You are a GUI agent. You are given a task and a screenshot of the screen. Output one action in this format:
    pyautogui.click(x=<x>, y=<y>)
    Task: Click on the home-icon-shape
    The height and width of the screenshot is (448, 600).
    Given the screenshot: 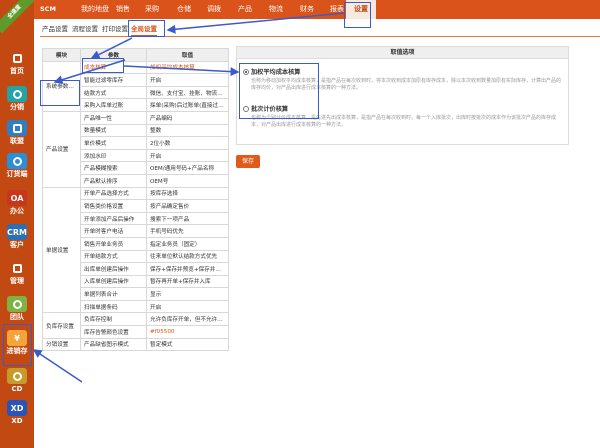 What is the action you would take?
    pyautogui.click(x=17, y=58)
    